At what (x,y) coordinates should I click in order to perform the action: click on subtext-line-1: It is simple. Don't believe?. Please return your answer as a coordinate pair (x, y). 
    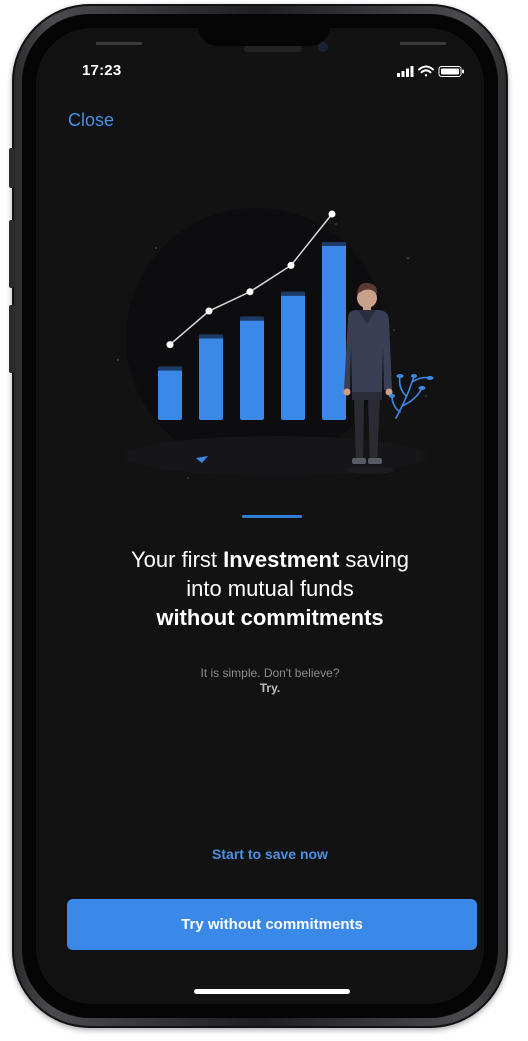
    Looking at the image, I should click on (270, 673).